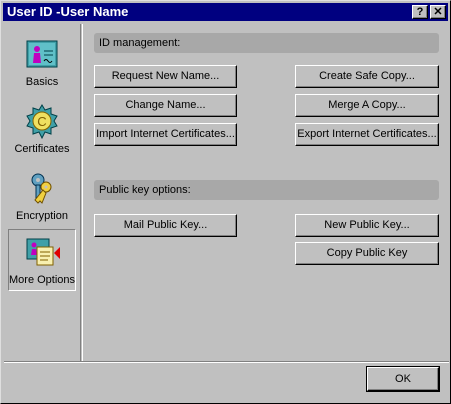 This screenshot has width=451, height=404. I want to click on sidebar-item-basics: Basics, so click(42, 63).